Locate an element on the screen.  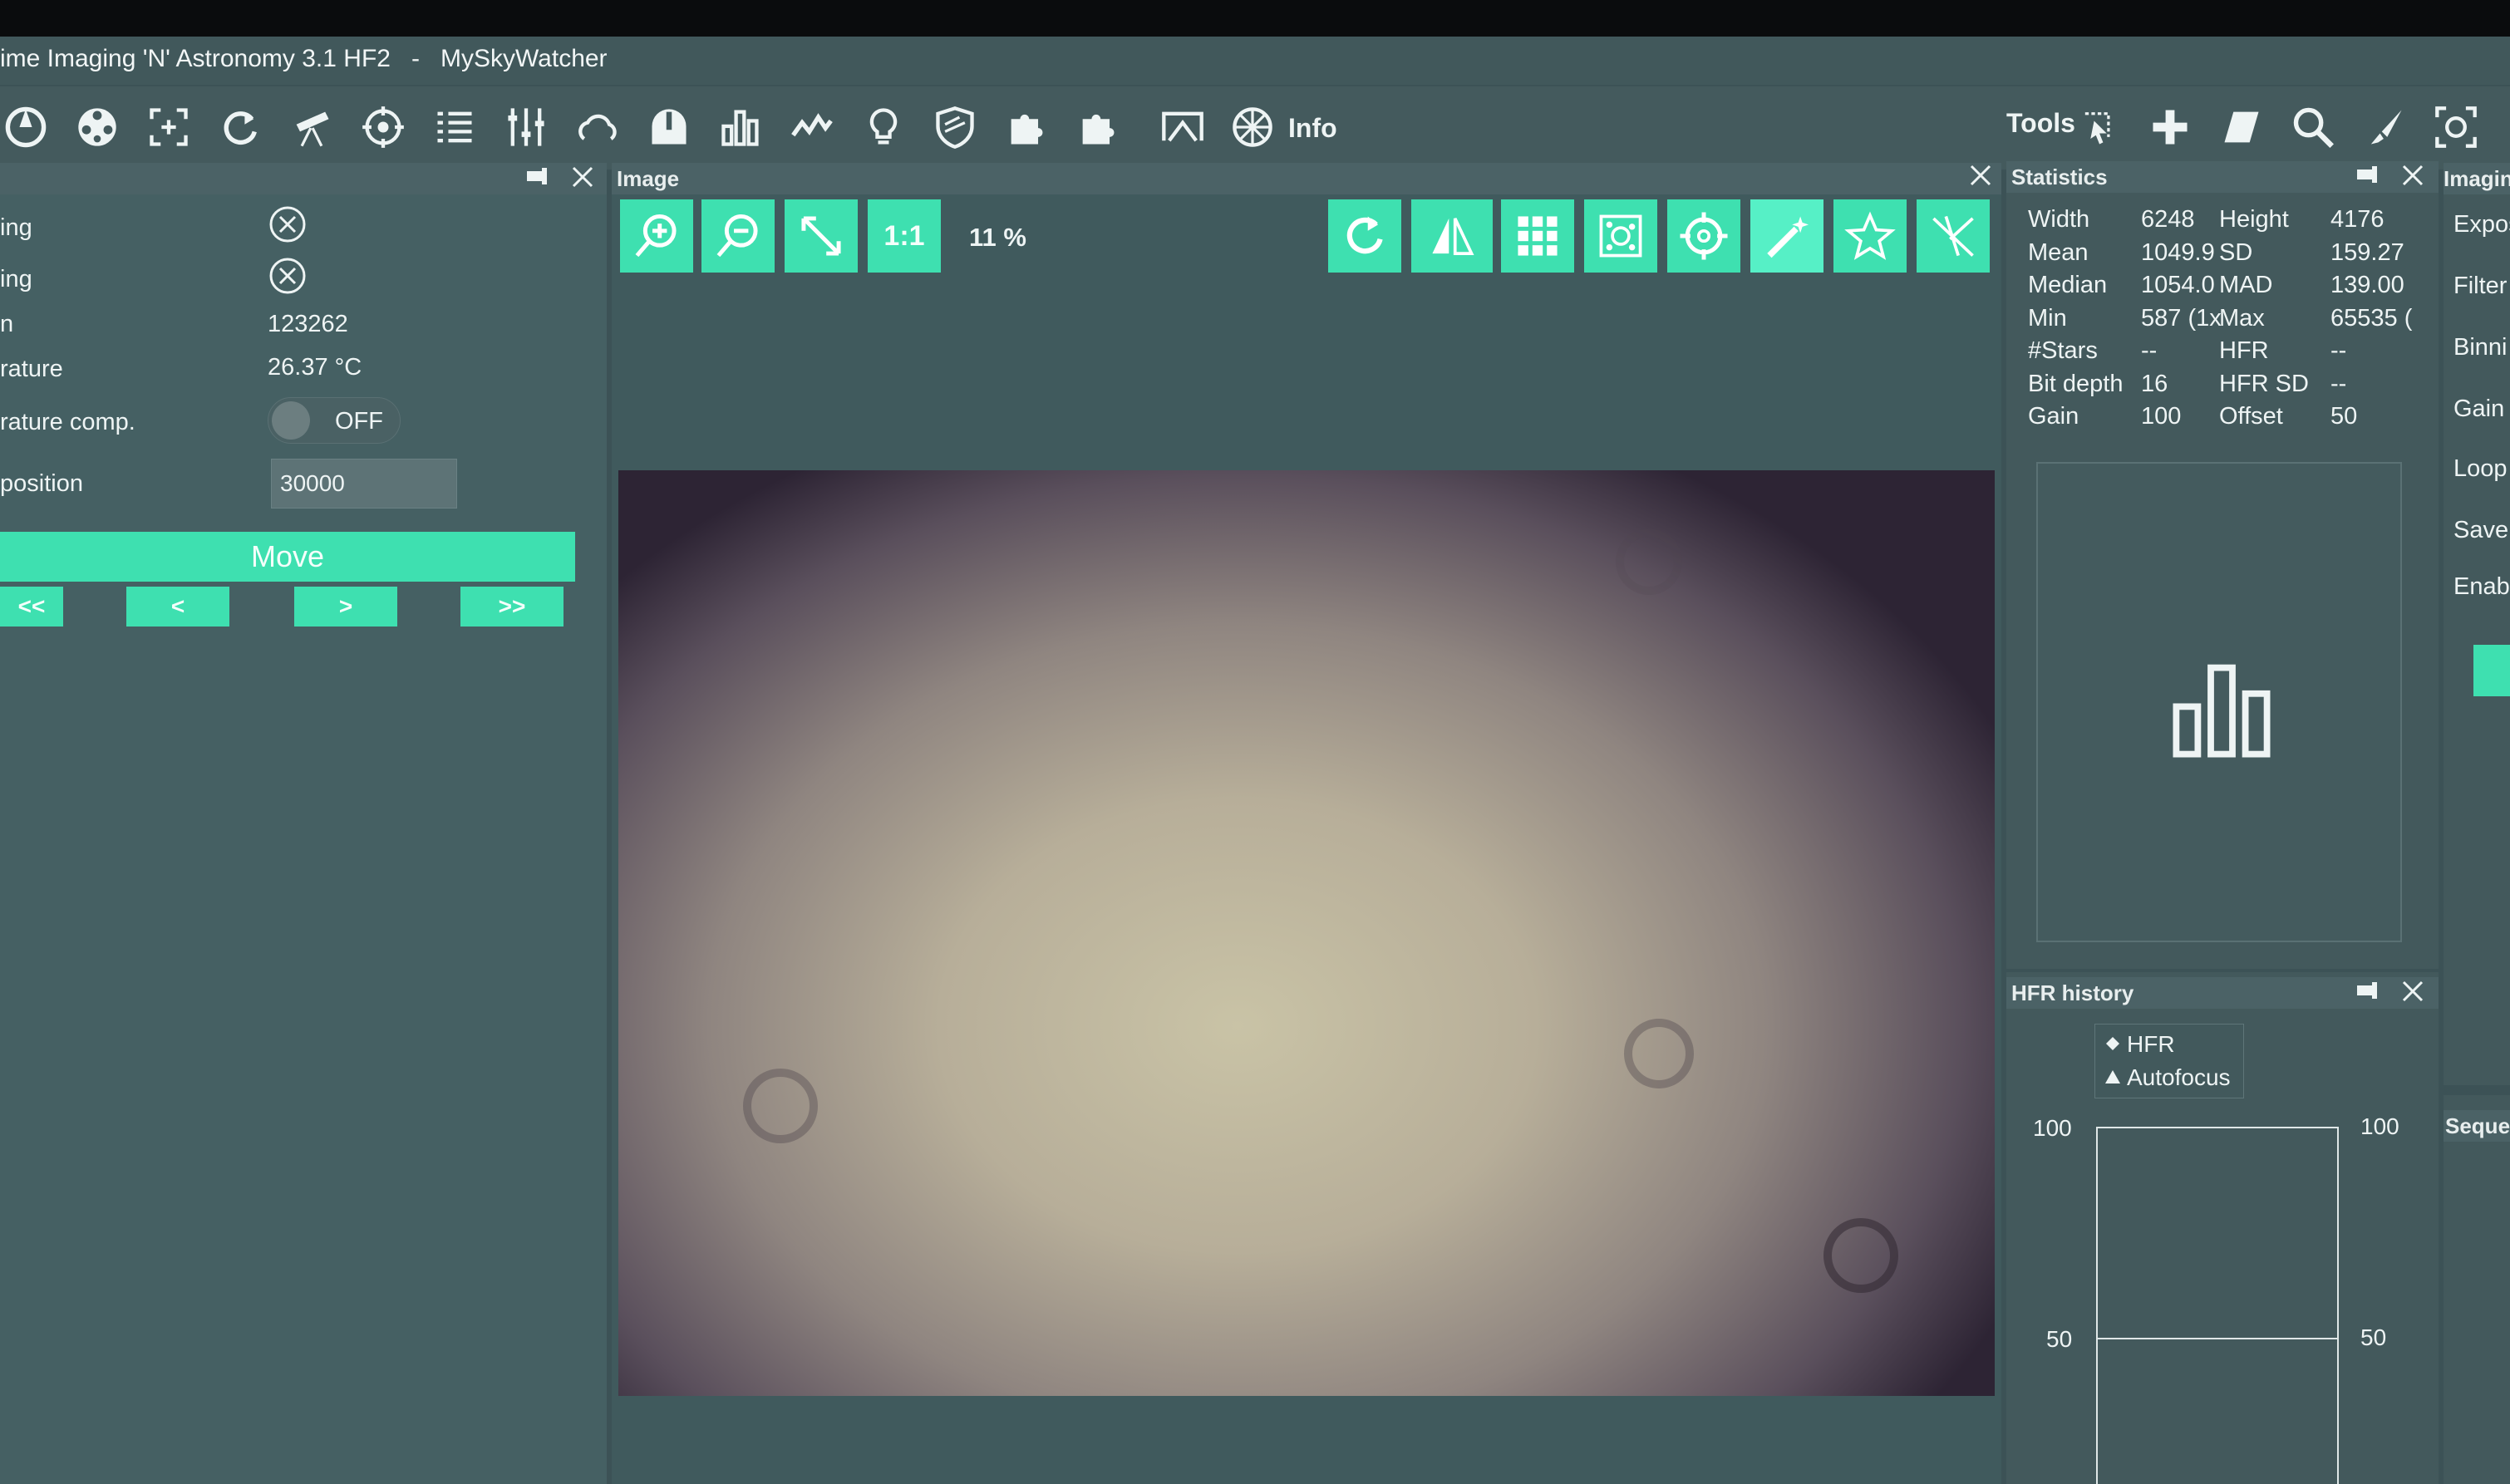
stat-value: -- is located at coordinates (2149, 350).